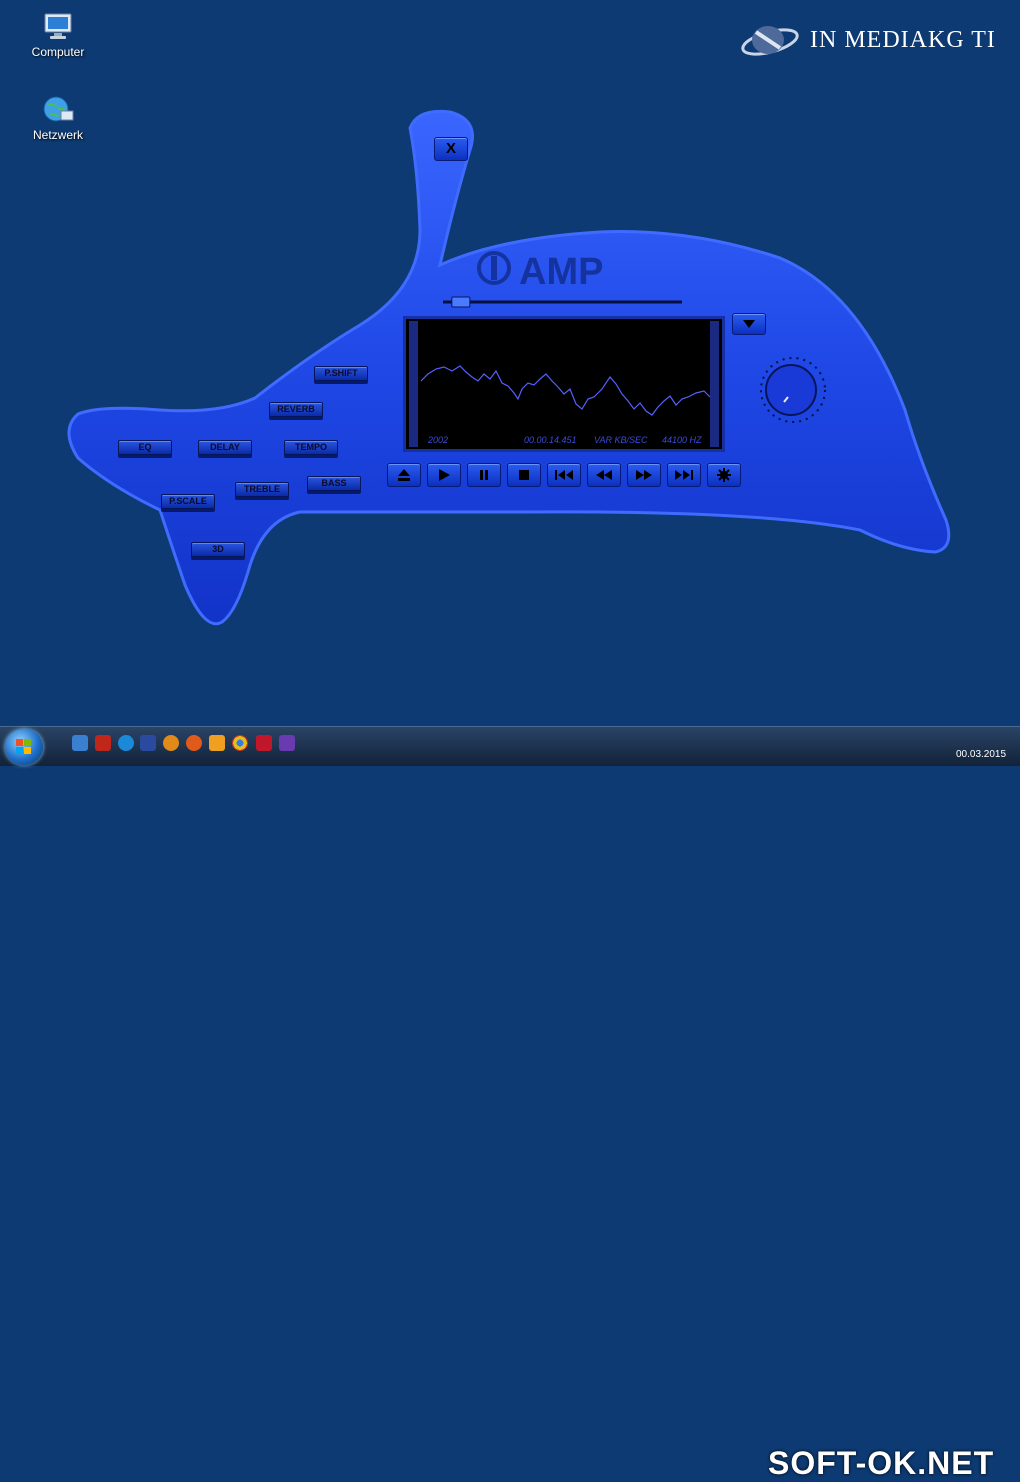 Image resolution: width=1020 pixels, height=1482 pixels. I want to click on eq-button: EQ, so click(145, 447).